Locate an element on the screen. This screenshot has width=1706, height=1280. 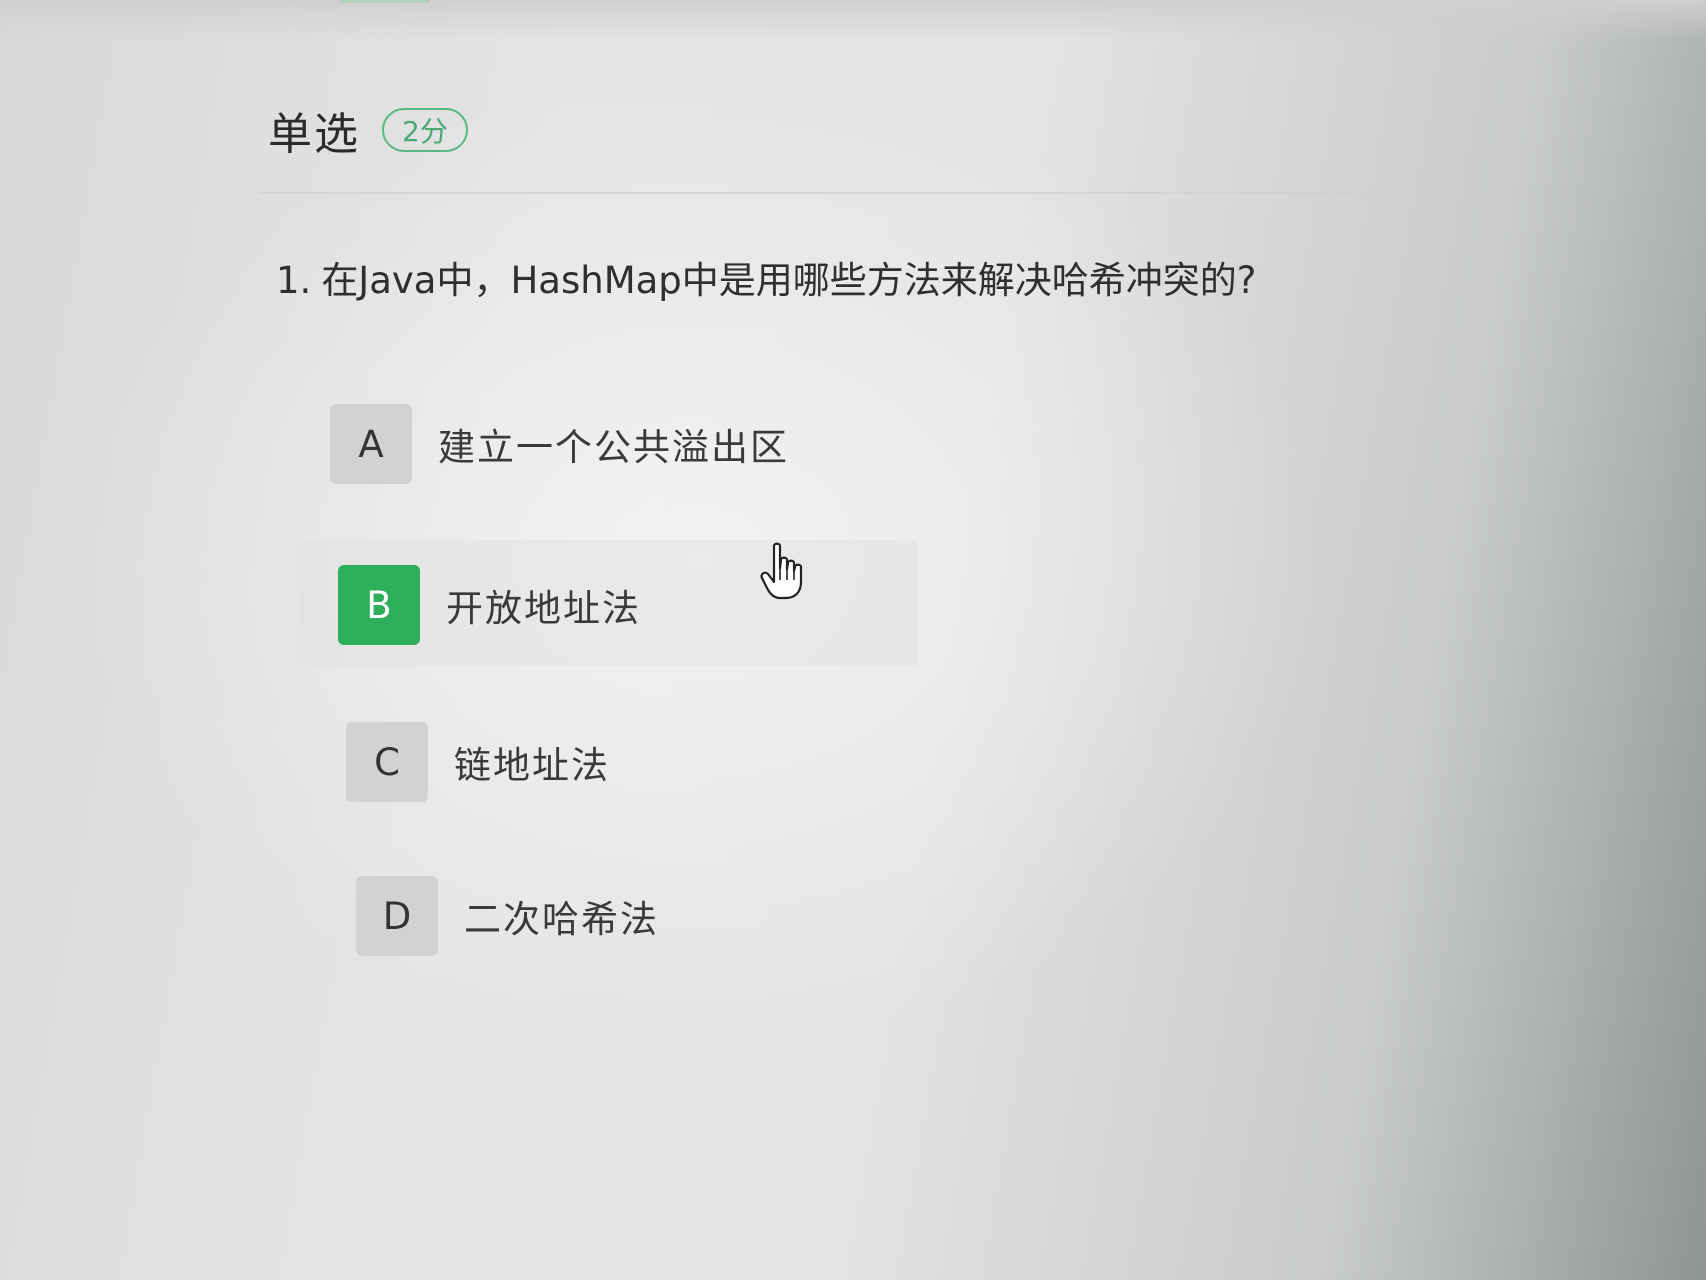
option-text: 链地址法 is located at coordinates (532, 765).